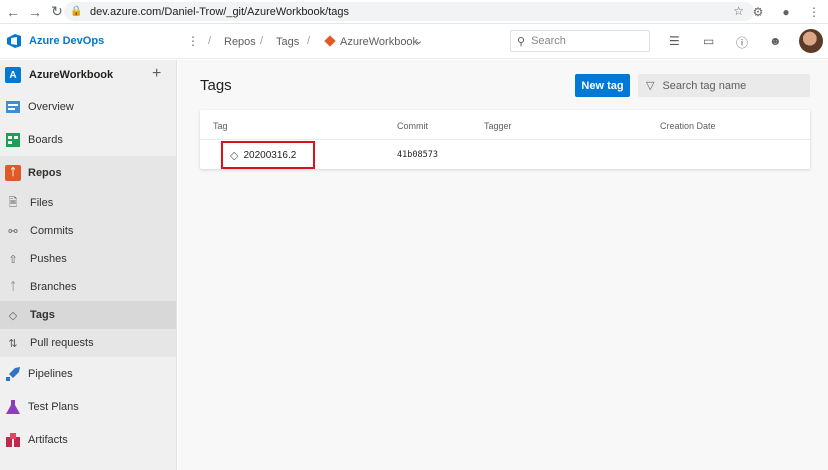 The height and width of the screenshot is (470, 828). I want to click on sidebar-item-label: Commits, so click(52, 231).